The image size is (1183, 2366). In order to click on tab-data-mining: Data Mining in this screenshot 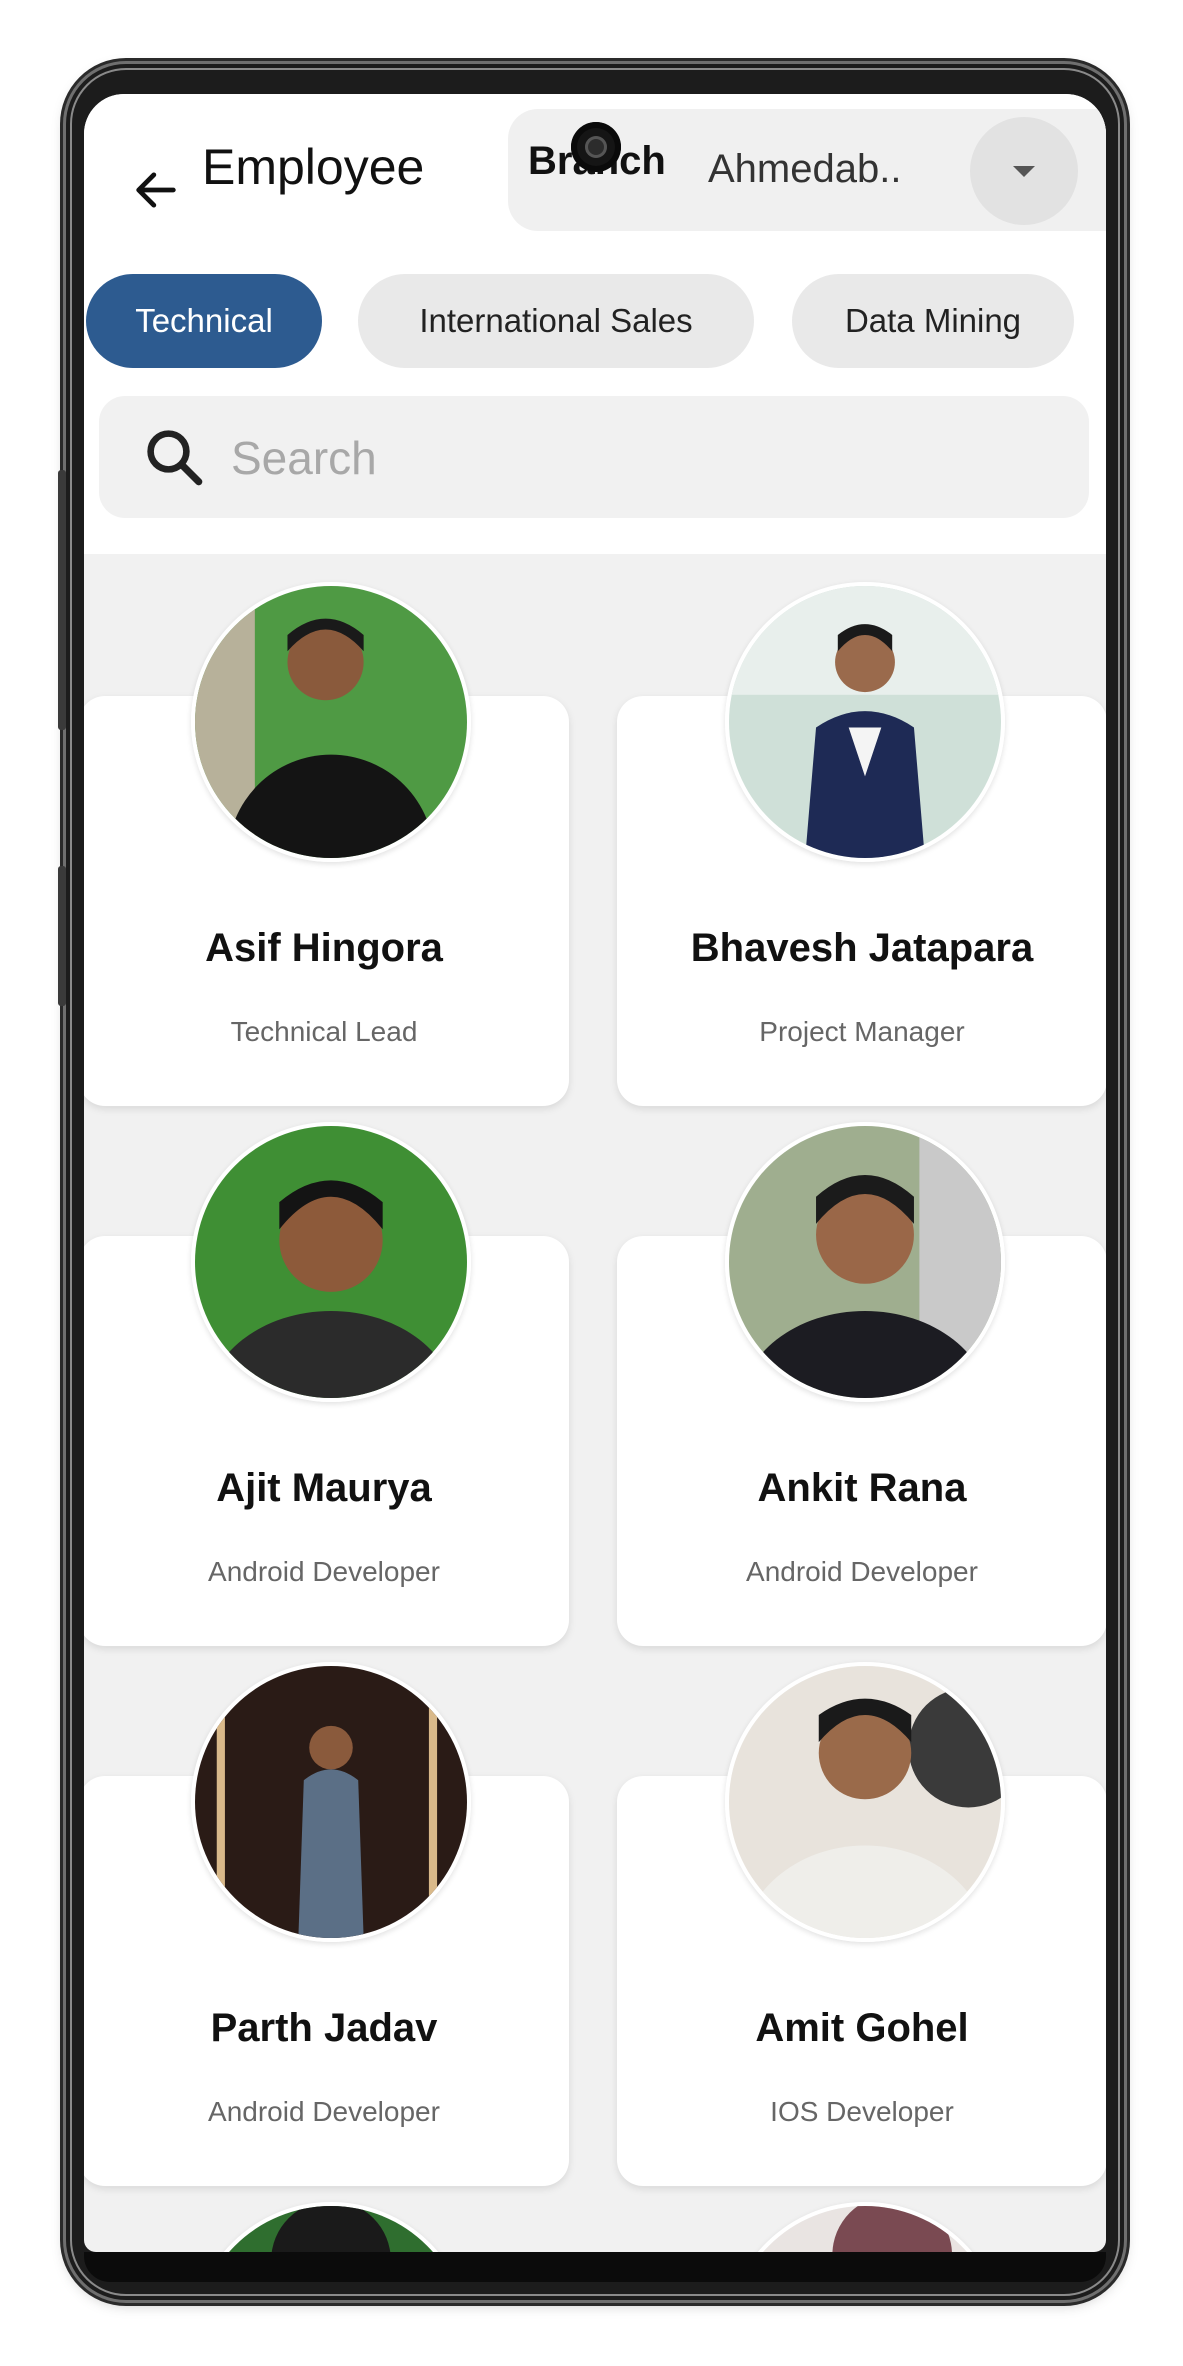, I will do `click(933, 321)`.